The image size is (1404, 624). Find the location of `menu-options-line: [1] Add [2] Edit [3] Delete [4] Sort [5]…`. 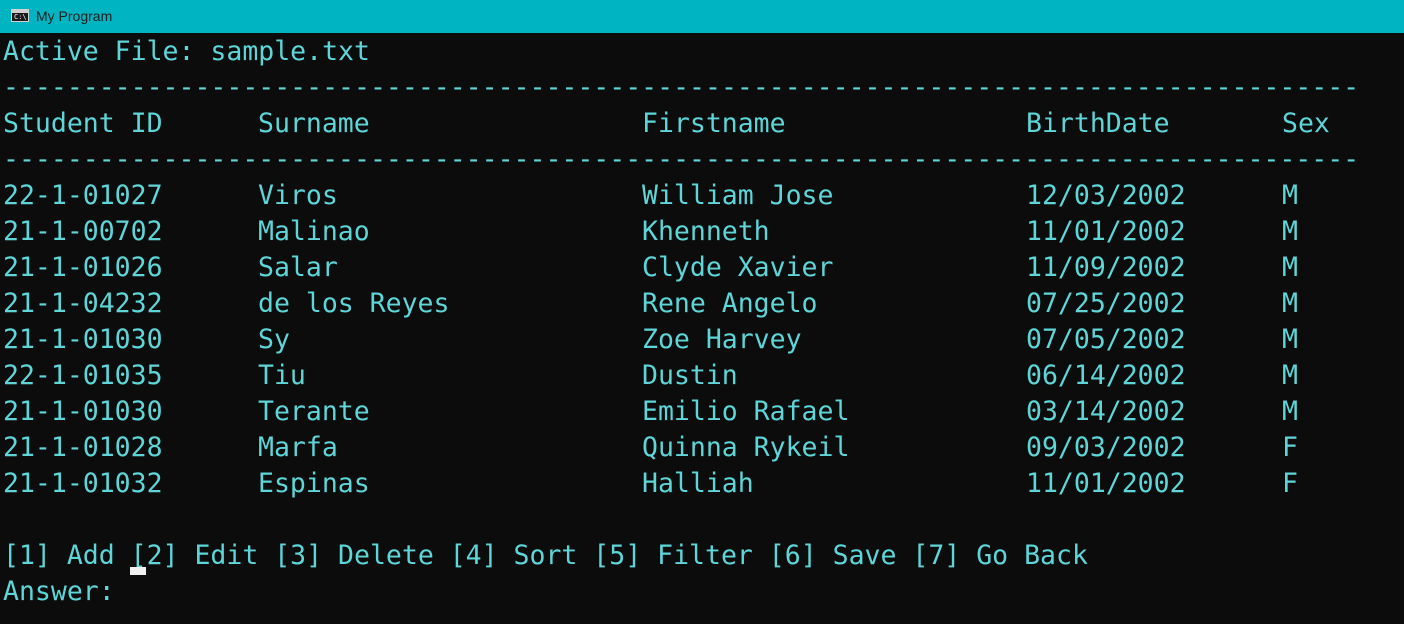

menu-options-line: [1] Add [2] Edit [3] Delete [4] Sort [5]… is located at coordinates (545, 555).